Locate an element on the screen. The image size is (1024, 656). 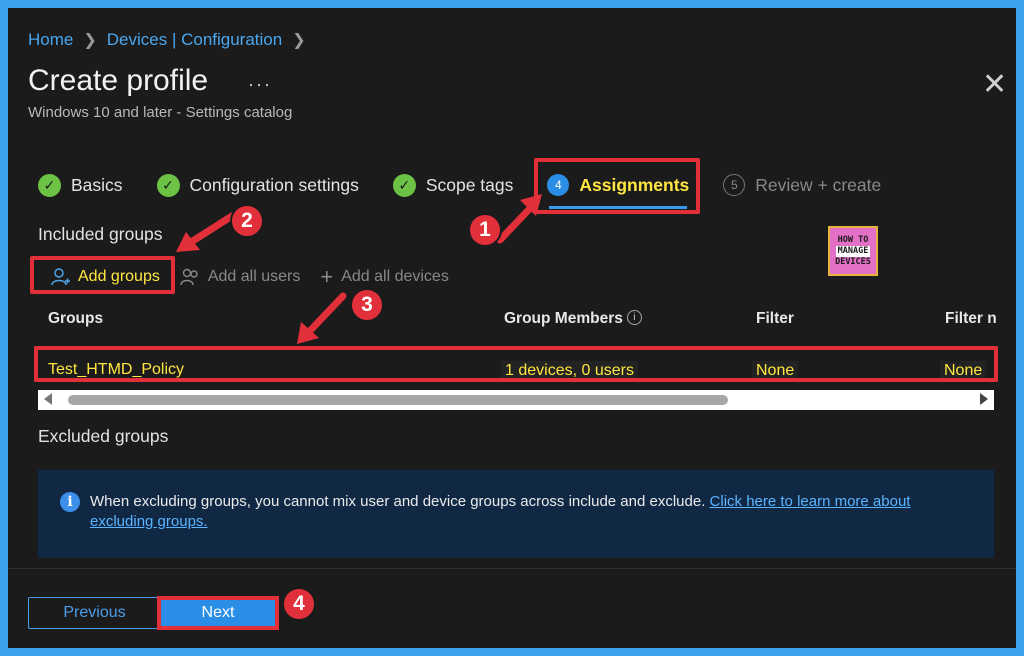
step-label: Configuration settings is located at coordinates (274, 184).